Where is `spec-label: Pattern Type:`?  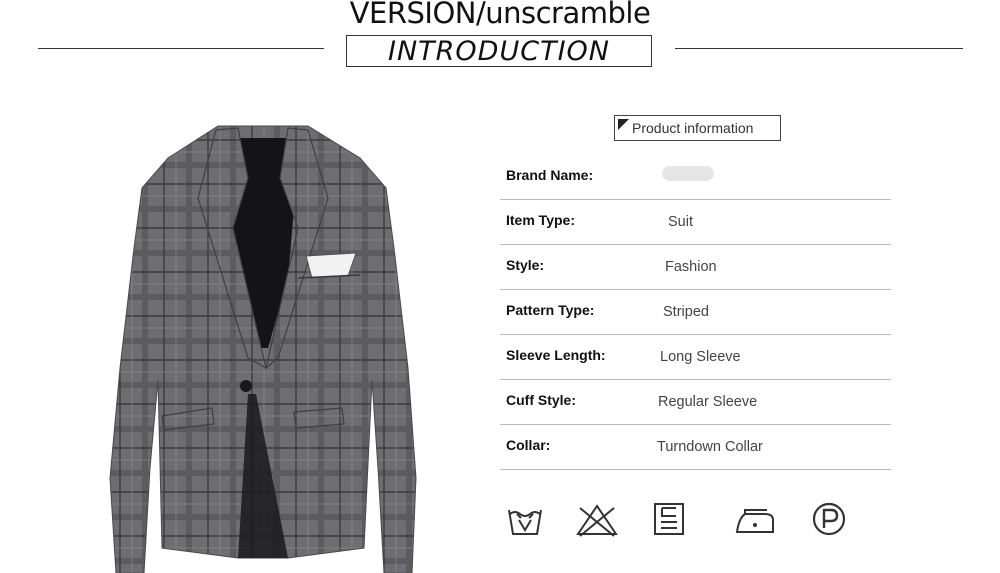 spec-label: Pattern Type: is located at coordinates (550, 310).